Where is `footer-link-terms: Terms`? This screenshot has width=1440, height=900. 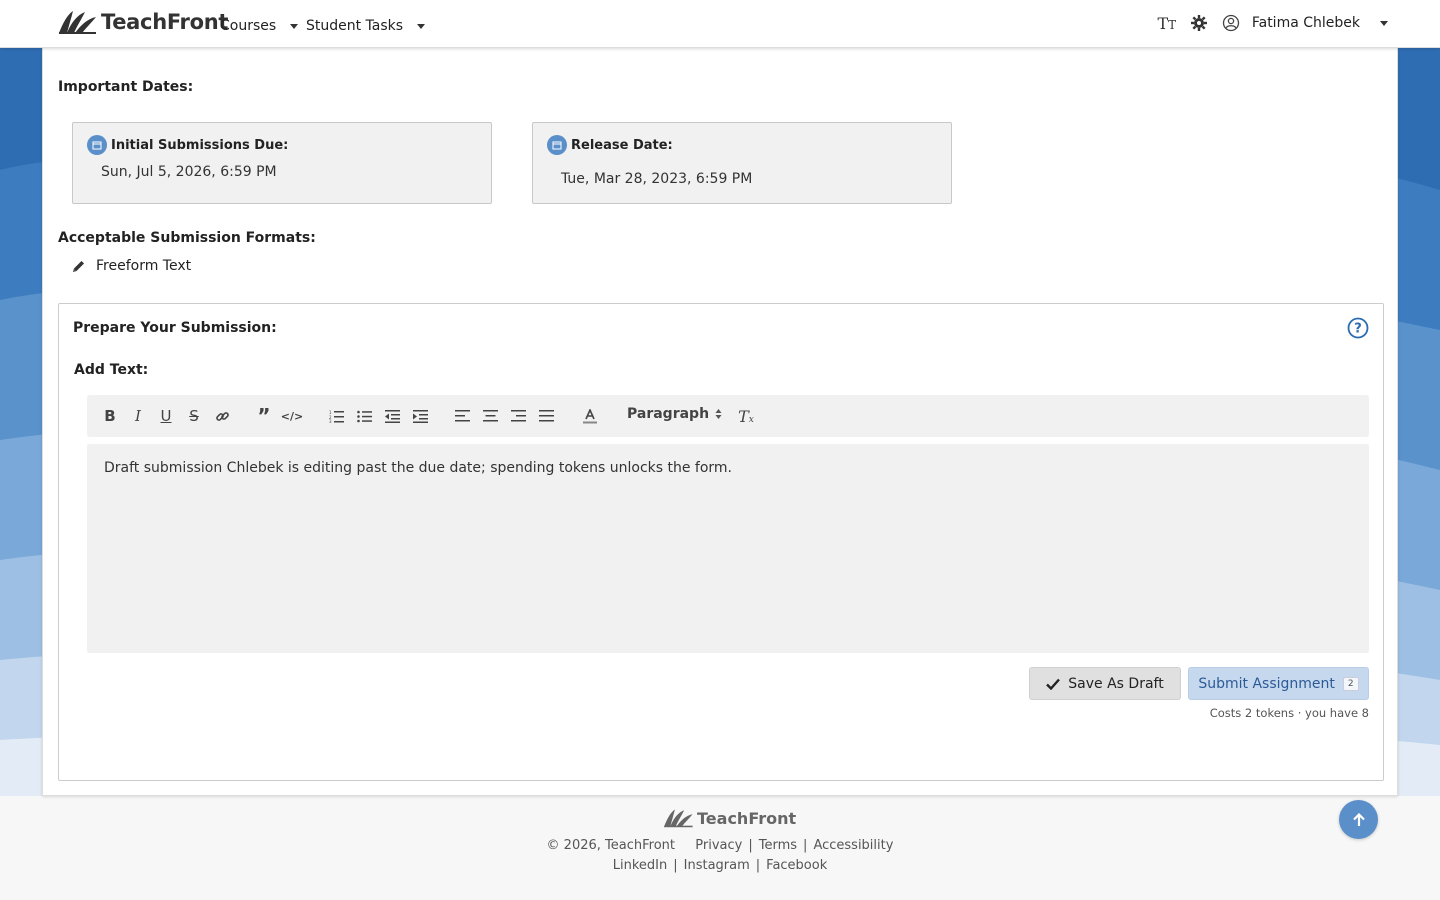 footer-link-terms: Terms is located at coordinates (778, 845).